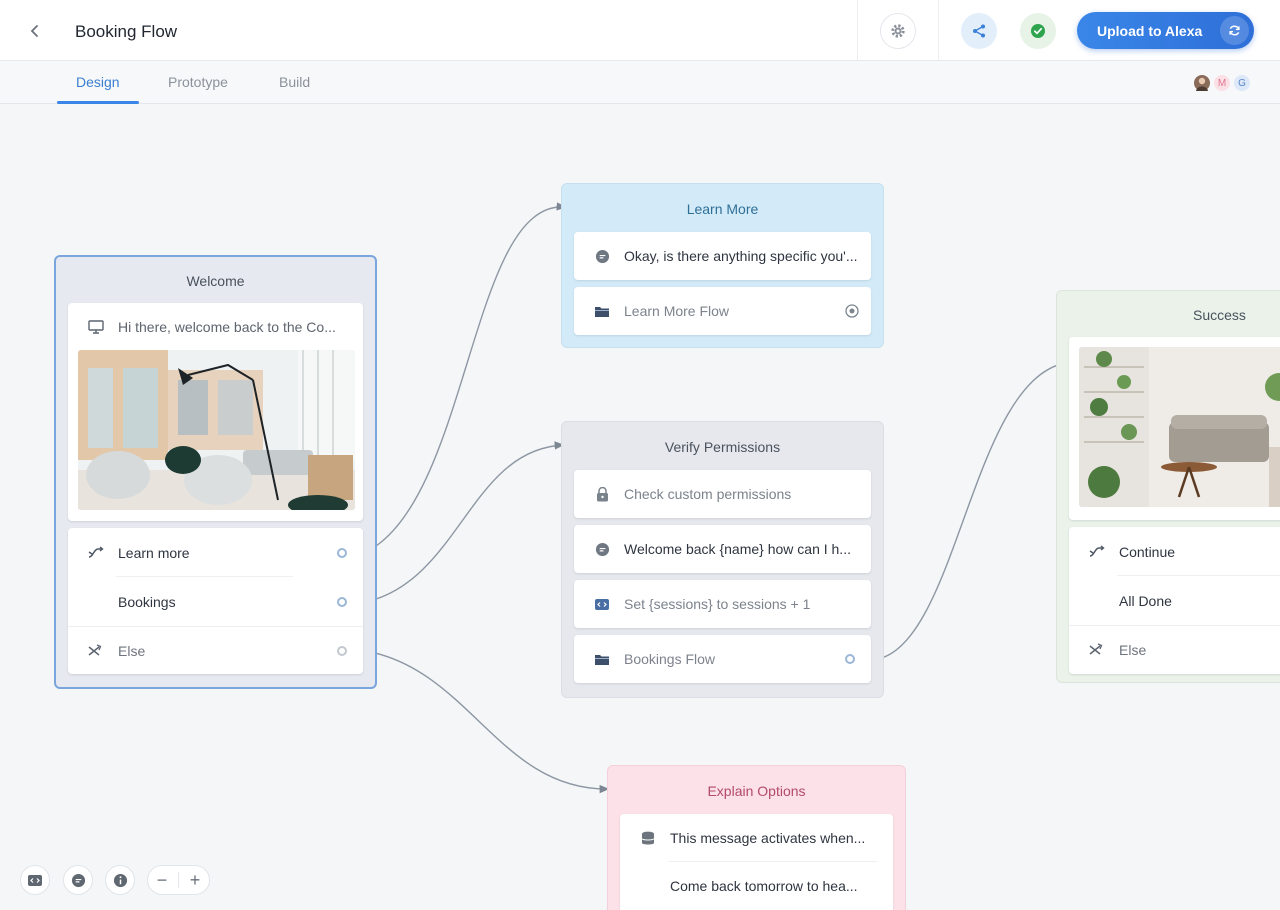  Describe the element at coordinates (96, 327) in the screenshot. I see `monitor-icon` at that location.